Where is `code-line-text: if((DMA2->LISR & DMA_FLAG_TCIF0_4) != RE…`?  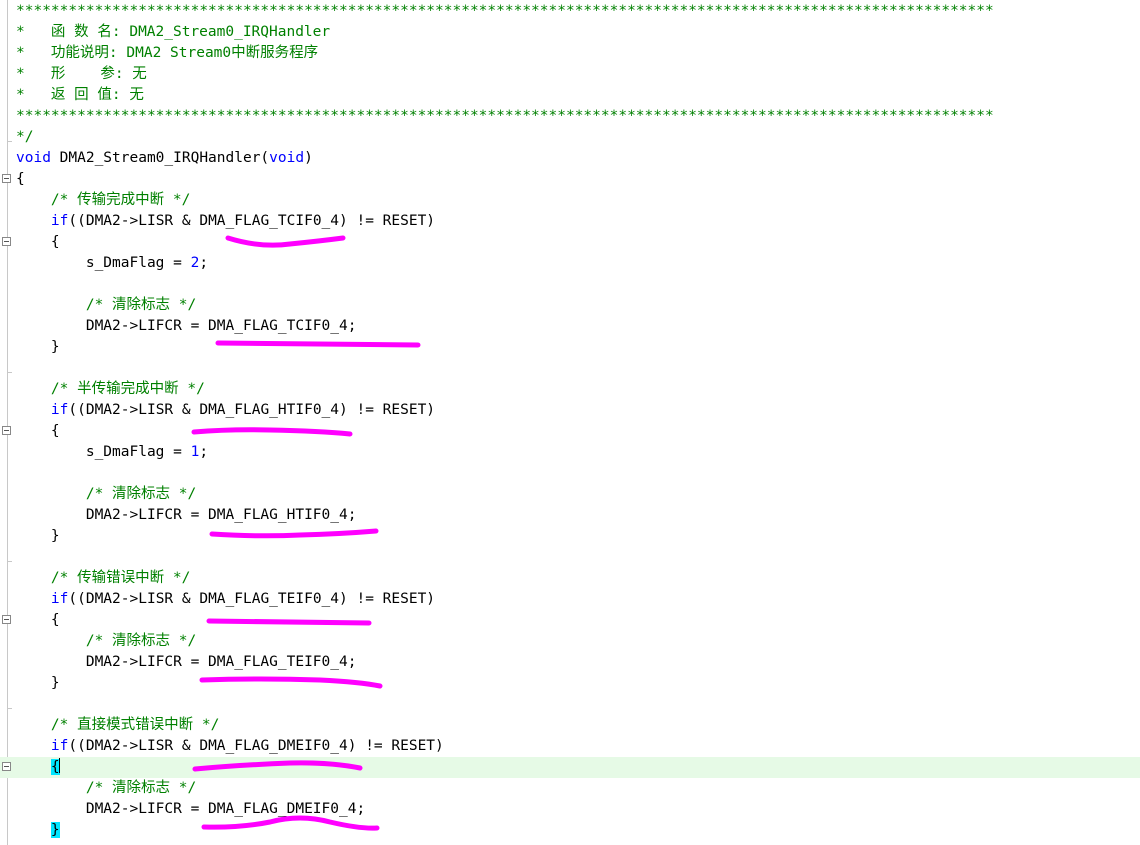
code-line-text: if((DMA2->LISR & DMA_FLAG_TCIF0_4) != RE… is located at coordinates (225, 221).